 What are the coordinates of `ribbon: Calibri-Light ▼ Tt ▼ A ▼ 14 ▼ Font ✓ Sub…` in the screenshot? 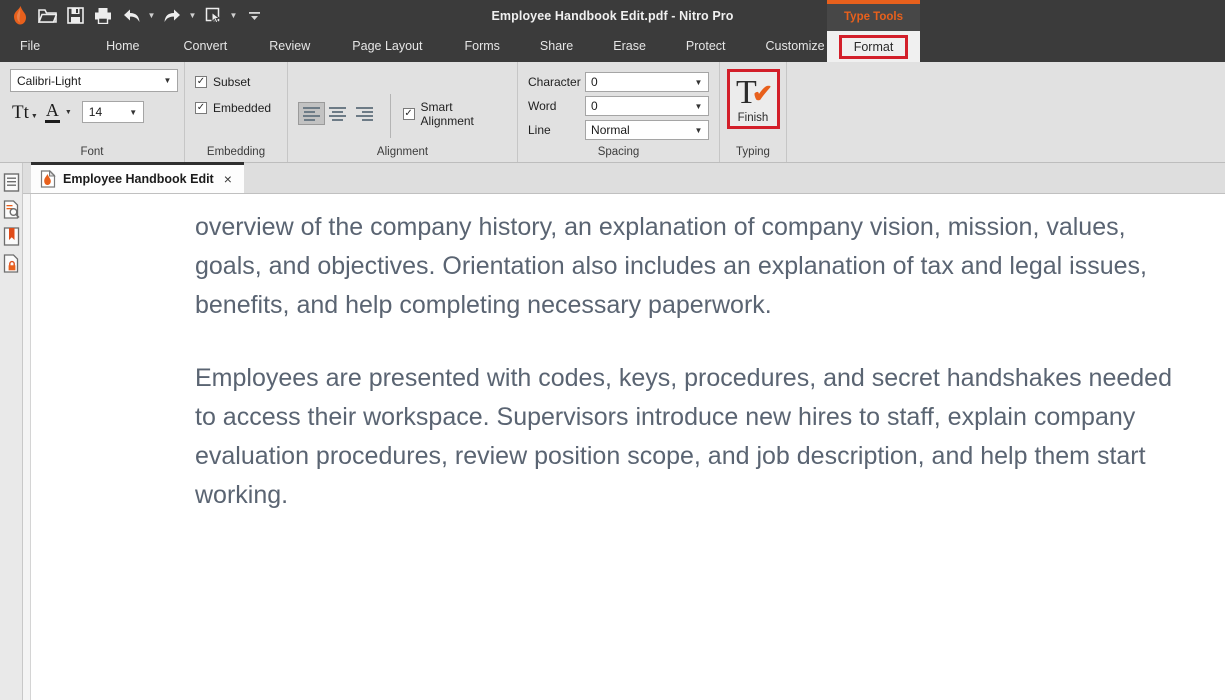 It's located at (612, 112).